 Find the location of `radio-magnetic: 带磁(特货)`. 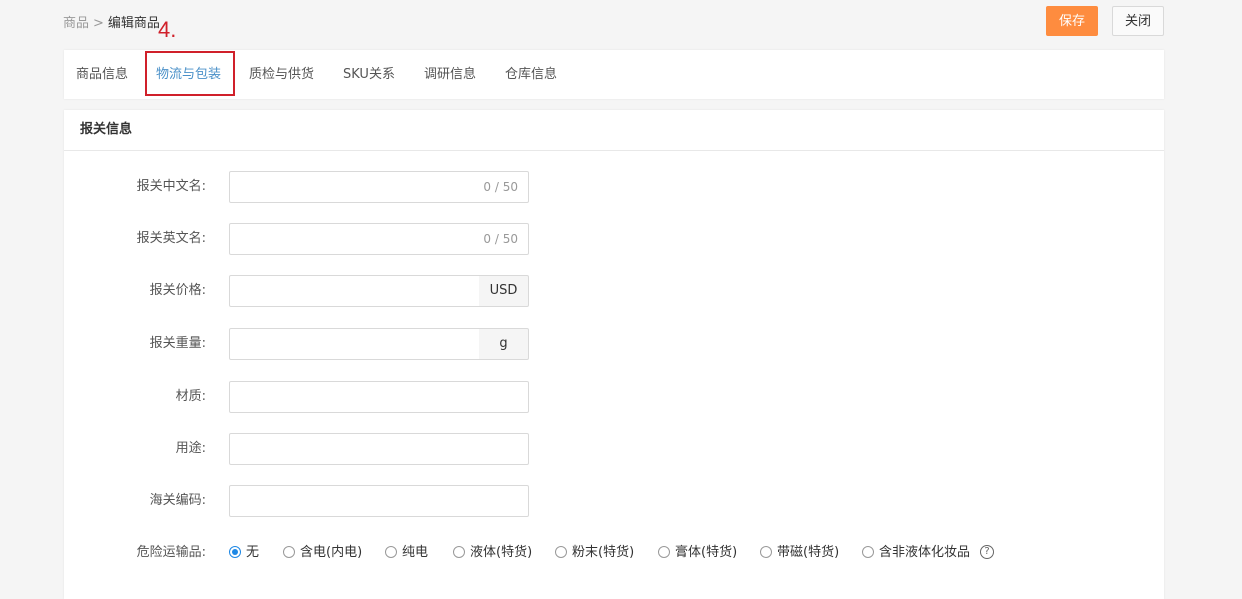

radio-magnetic: 带磁(特货) is located at coordinates (799, 553).